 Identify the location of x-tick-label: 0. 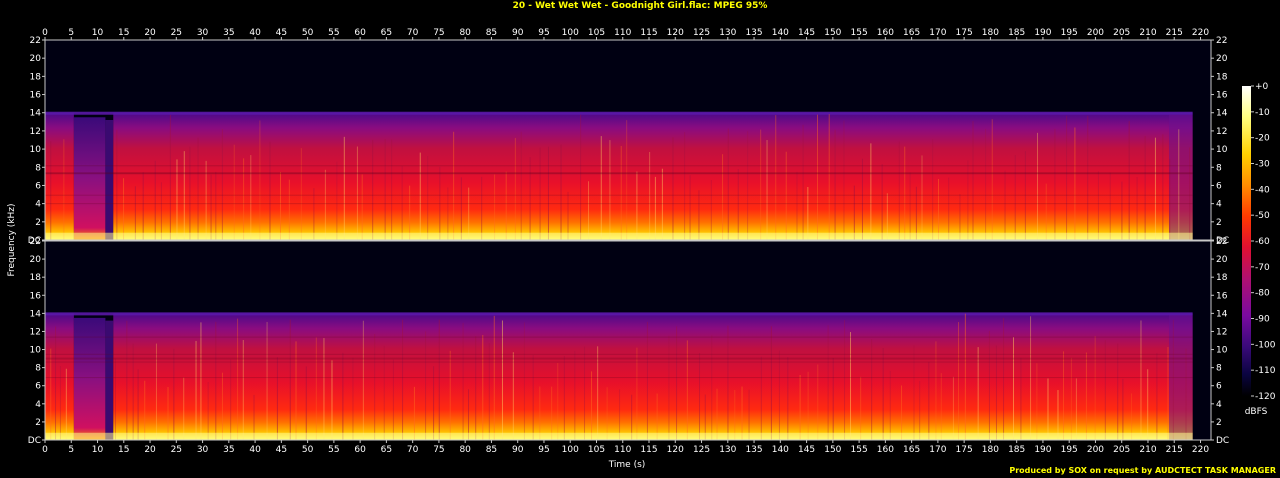
(45, 33).